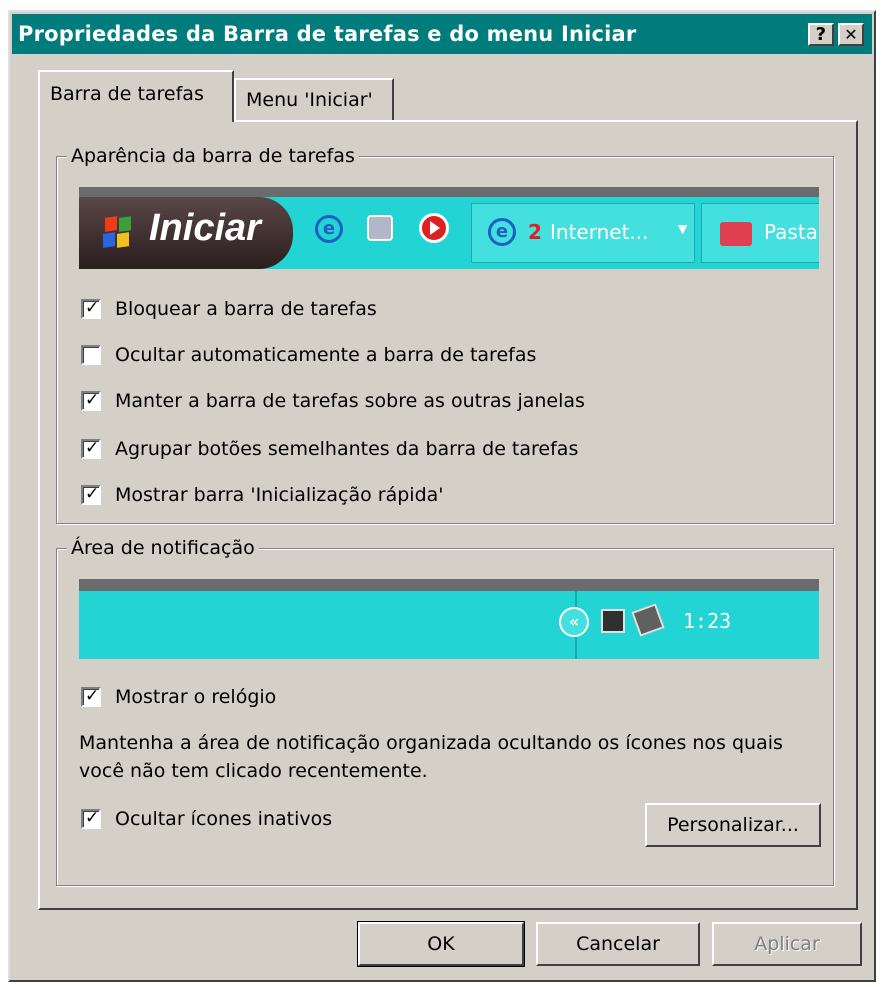 The width and height of the screenshot is (885, 987). What do you see at coordinates (618, 944) in the screenshot?
I see `cancel-button: Cancelar` at bounding box center [618, 944].